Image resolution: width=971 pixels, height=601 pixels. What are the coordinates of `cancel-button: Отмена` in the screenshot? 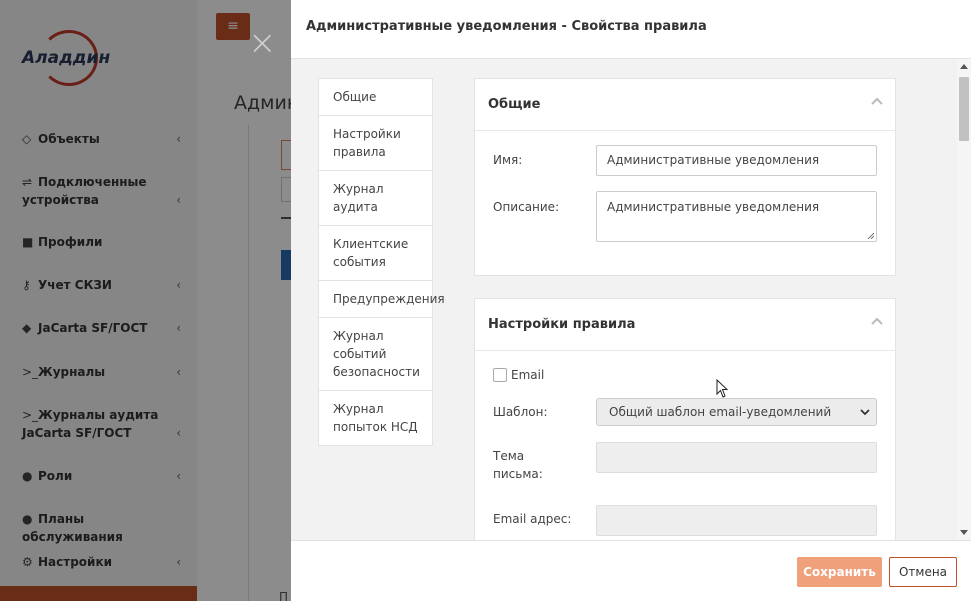 It's located at (923, 572).